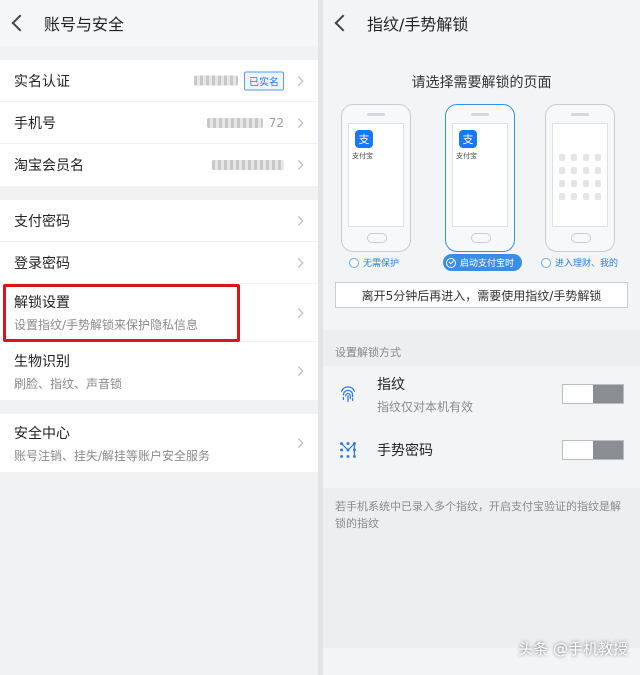 This screenshot has height=675, width=640. I want to click on phone-preview-wealth, so click(580, 178).